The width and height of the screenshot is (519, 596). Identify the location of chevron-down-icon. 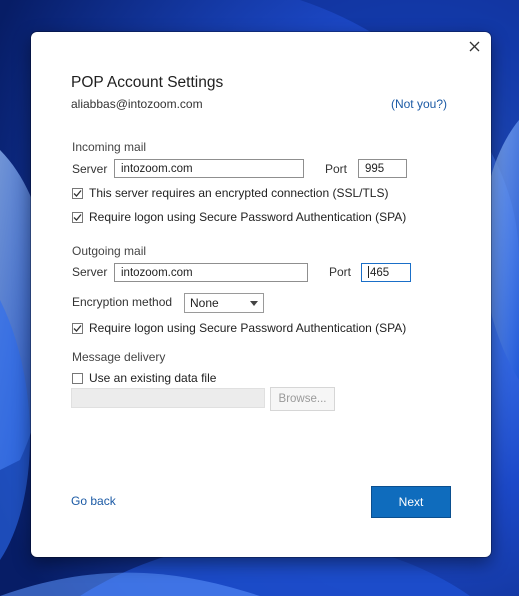
(254, 303).